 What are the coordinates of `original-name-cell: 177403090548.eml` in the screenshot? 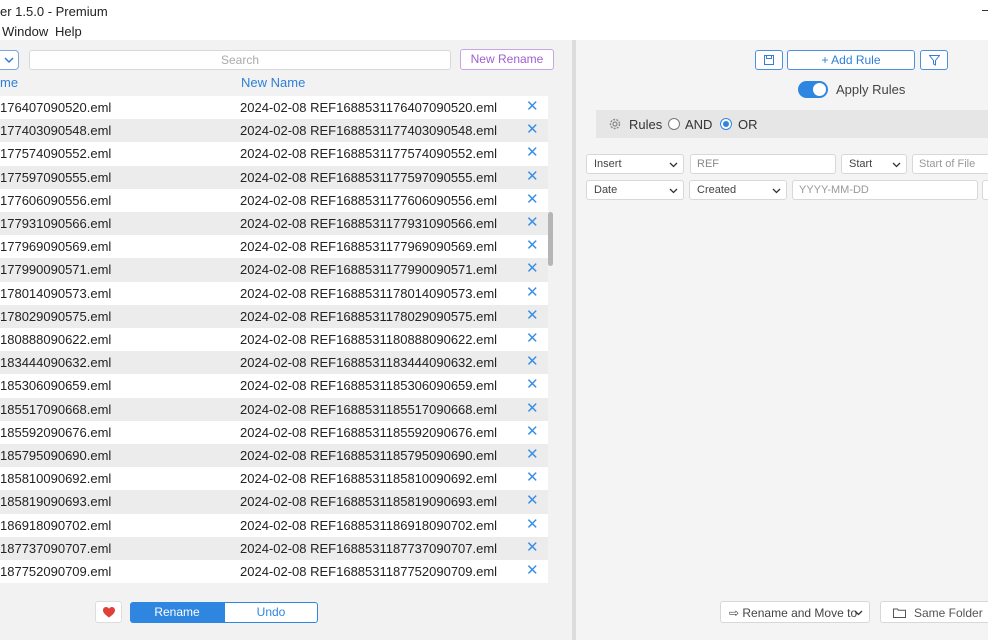 It's located at (56, 131).